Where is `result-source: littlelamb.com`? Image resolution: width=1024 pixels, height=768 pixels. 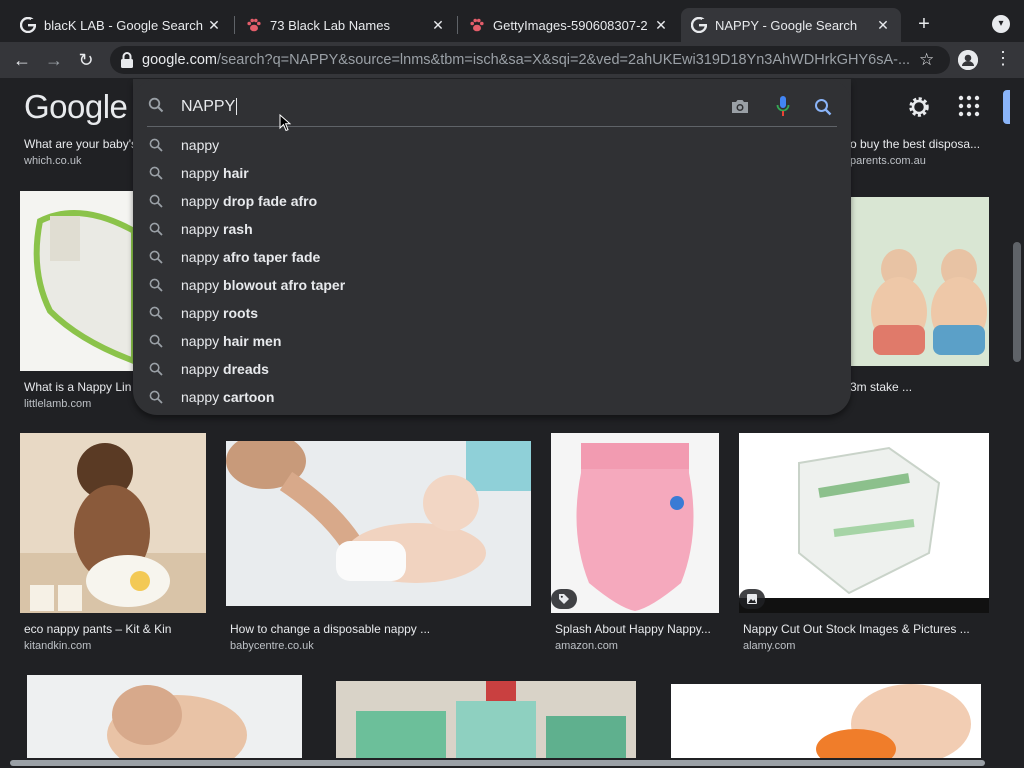
result-source: littlelamb.com is located at coordinates (58, 404).